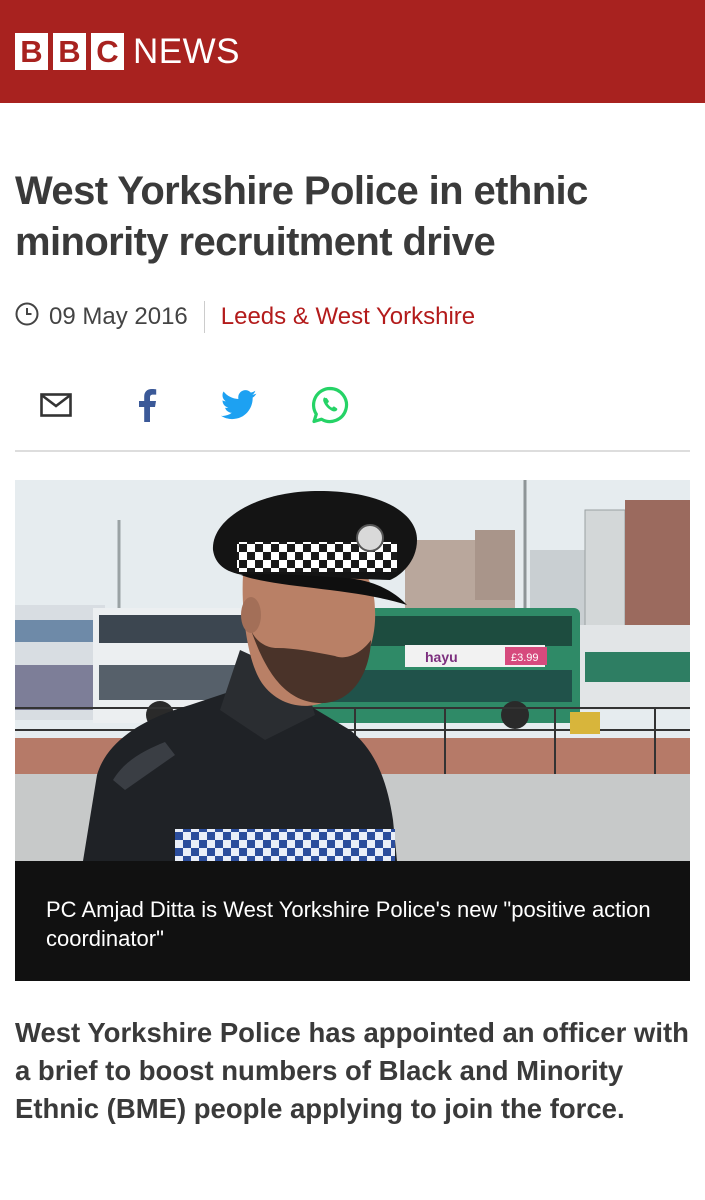  Describe the element at coordinates (107, 51) in the screenshot. I see `logo-letter-c: C` at that location.